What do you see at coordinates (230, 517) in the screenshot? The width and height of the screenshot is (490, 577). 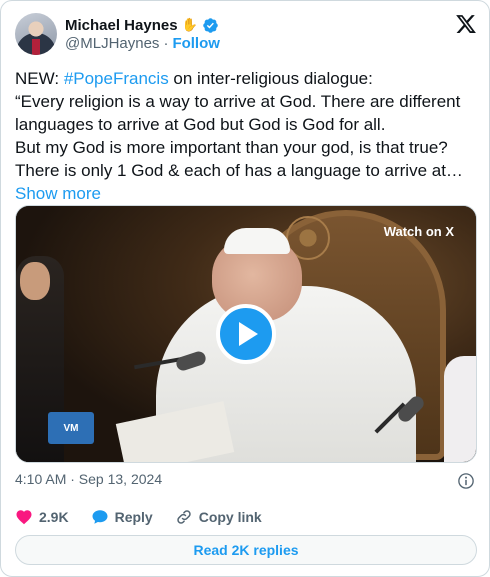 I see `copy-link-label: Copy link` at bounding box center [230, 517].